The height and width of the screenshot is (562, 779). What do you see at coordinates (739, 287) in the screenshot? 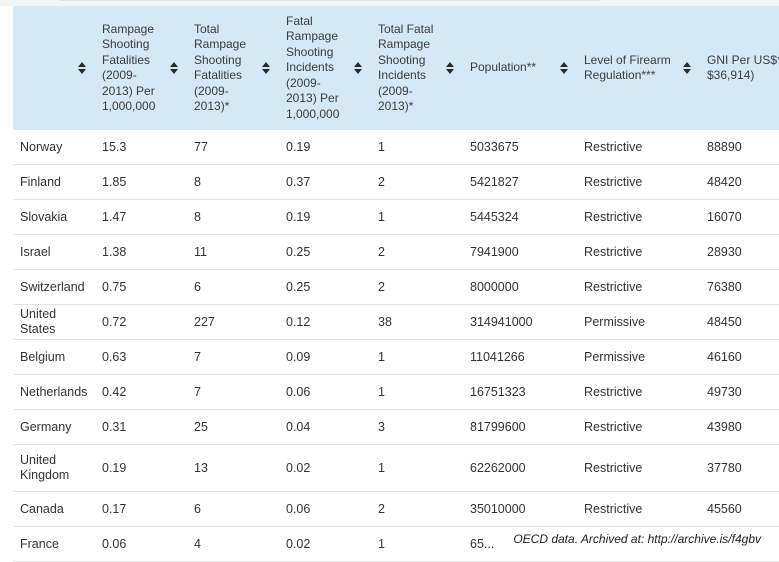
I see `cell-gni-per-capita: 76380` at bounding box center [739, 287].